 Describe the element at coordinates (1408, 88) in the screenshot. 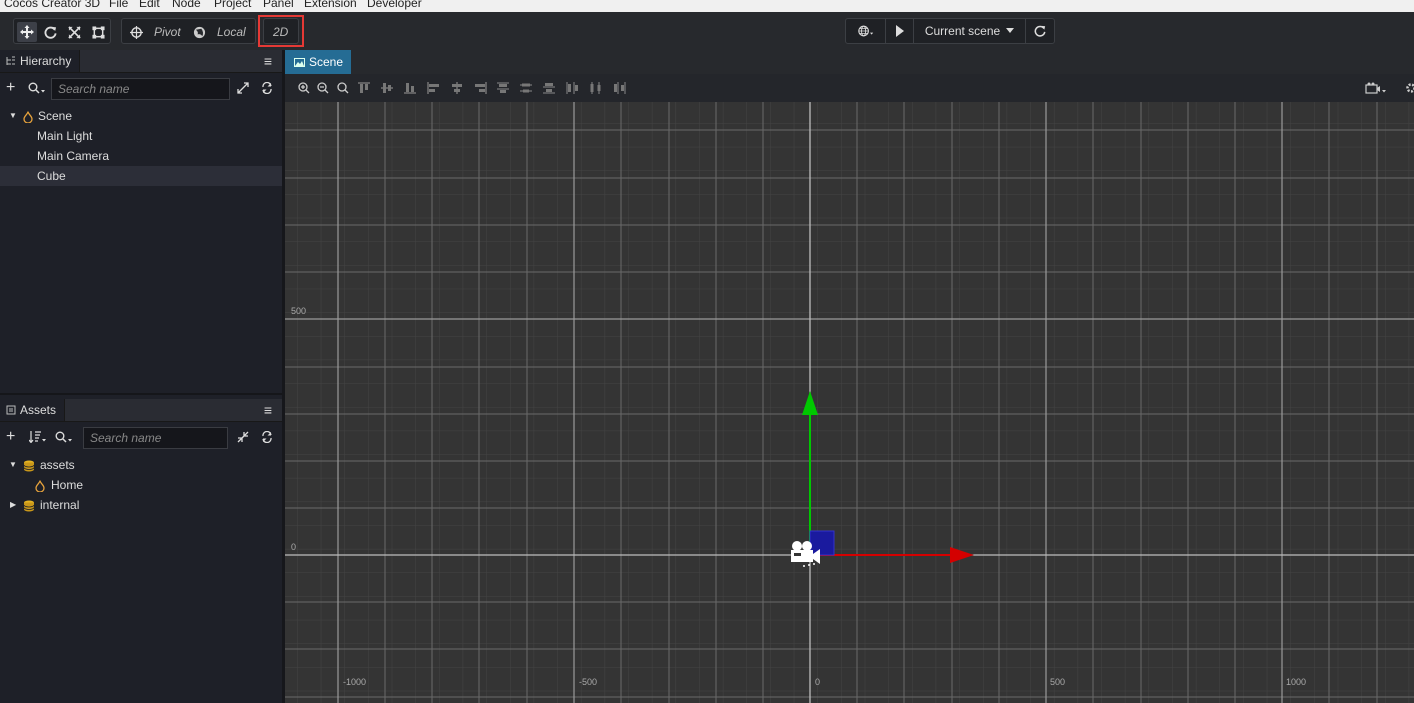

I see `scene-settings-icon` at that location.